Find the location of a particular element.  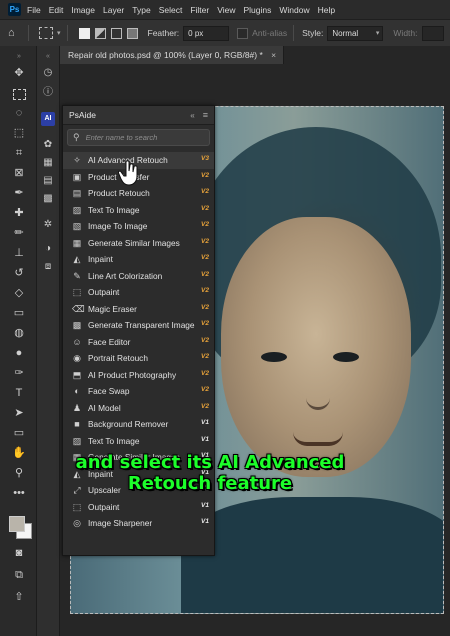

gradients-panel-icon: ▤ is located at coordinates (48, 181).